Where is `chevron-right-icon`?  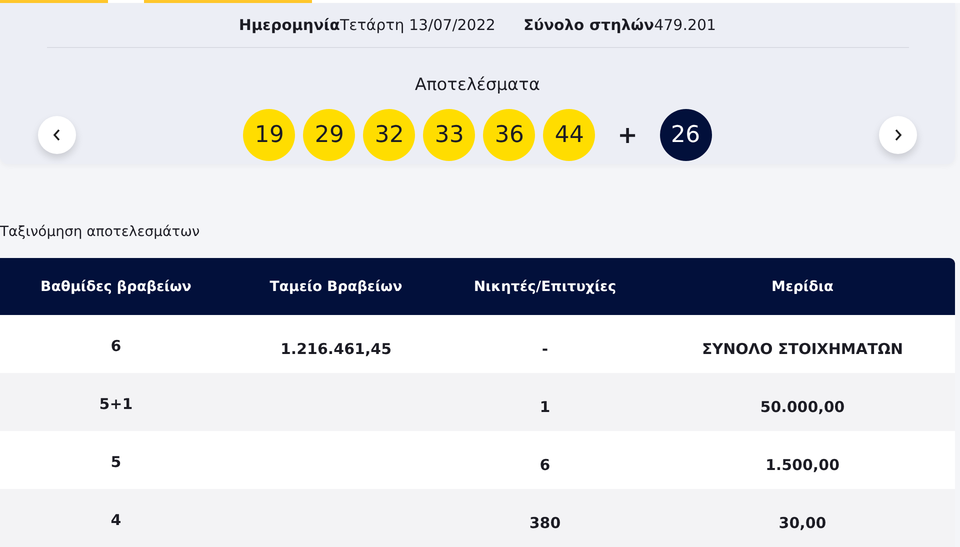
chevron-right-icon is located at coordinates (898, 135).